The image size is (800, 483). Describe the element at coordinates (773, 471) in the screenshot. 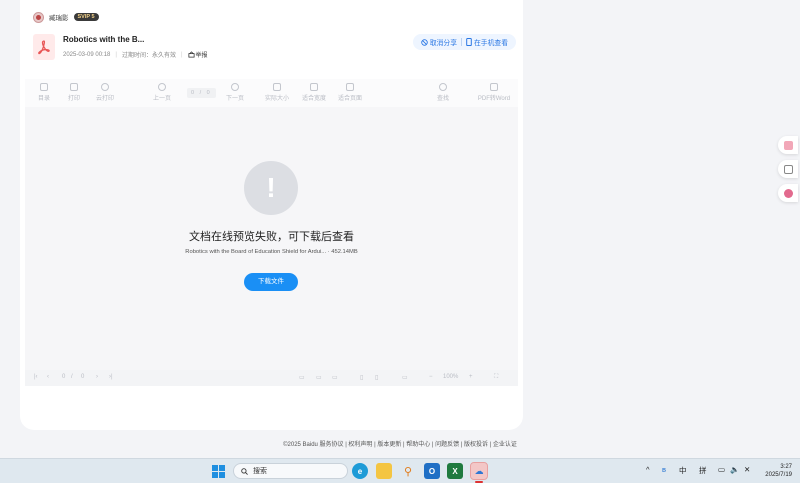

I see `system-clock: 3:27 2025/7/19` at that location.